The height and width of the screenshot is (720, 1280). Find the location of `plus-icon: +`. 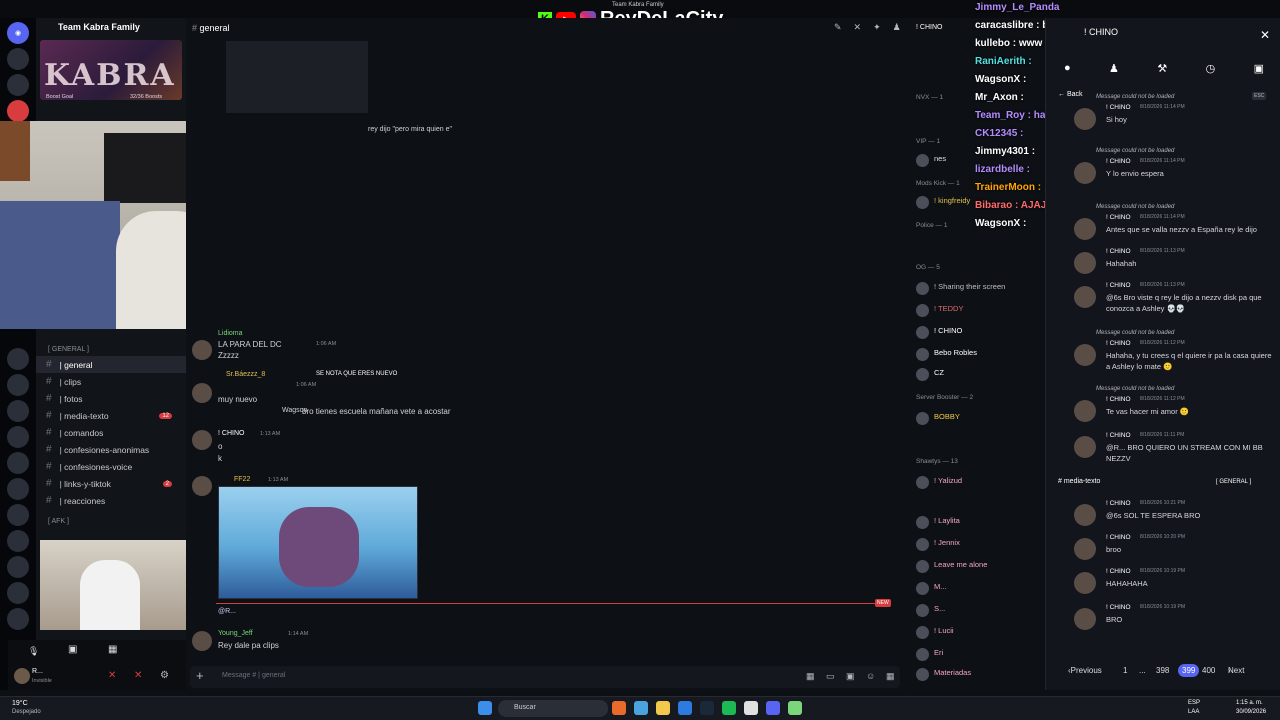

plus-icon: + is located at coordinates (200, 675).